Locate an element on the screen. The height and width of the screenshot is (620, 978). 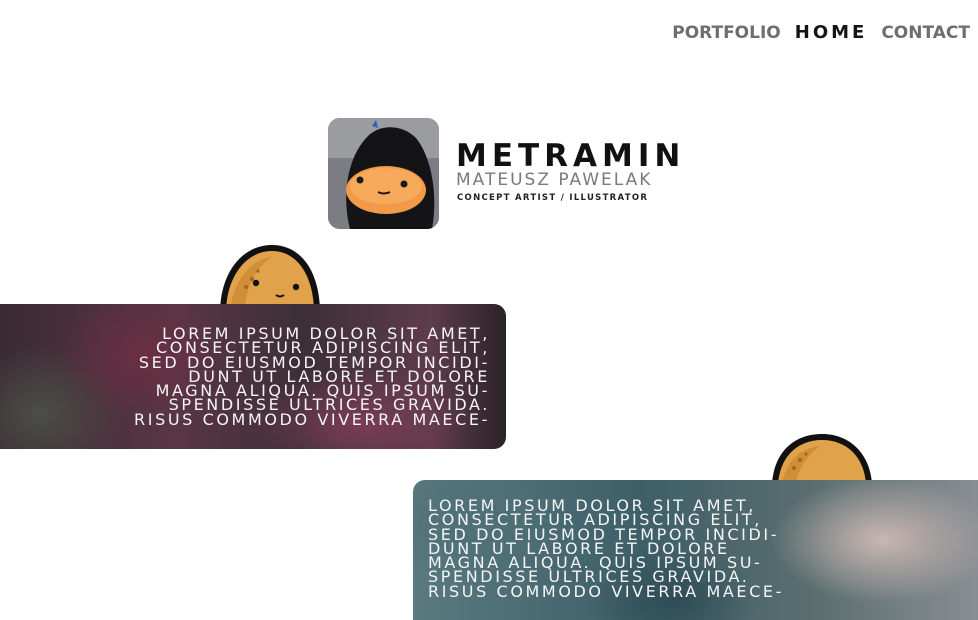
brand-role: CONCEPT ARTIST / ILLUSTRATOR is located at coordinates (553, 198).